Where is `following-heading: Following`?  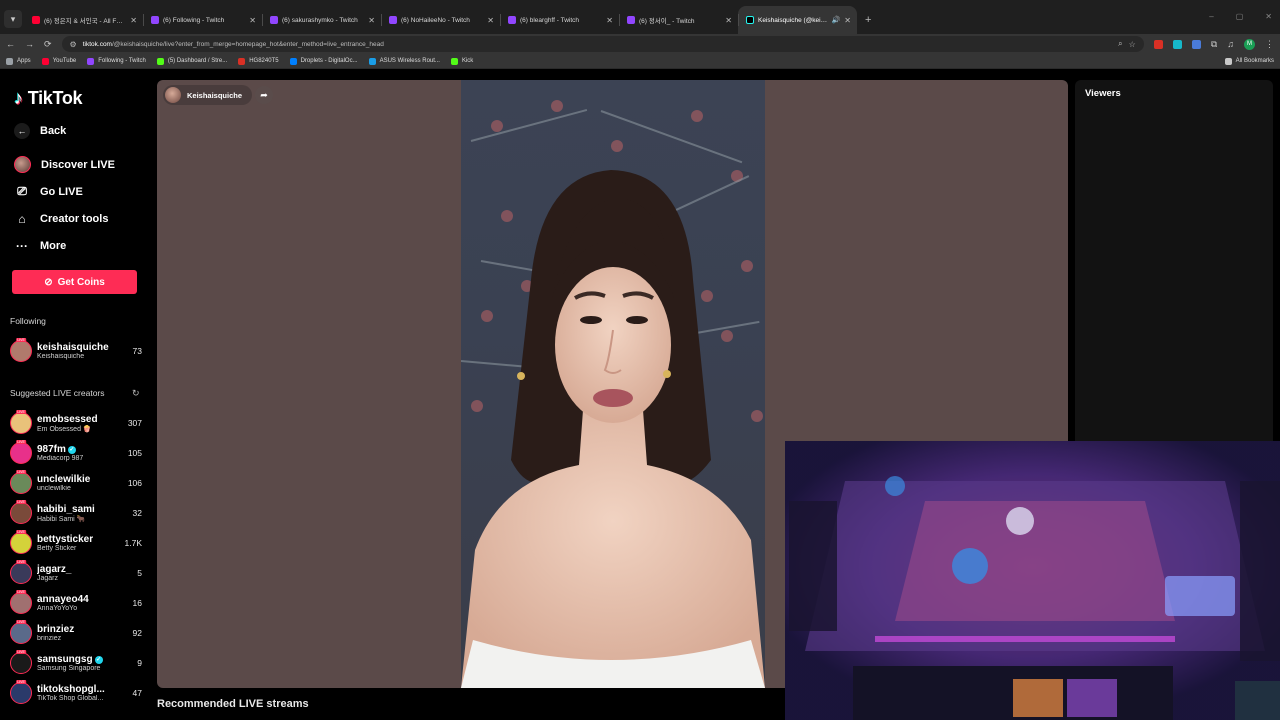
following-heading: Following is located at coordinates (28, 321).